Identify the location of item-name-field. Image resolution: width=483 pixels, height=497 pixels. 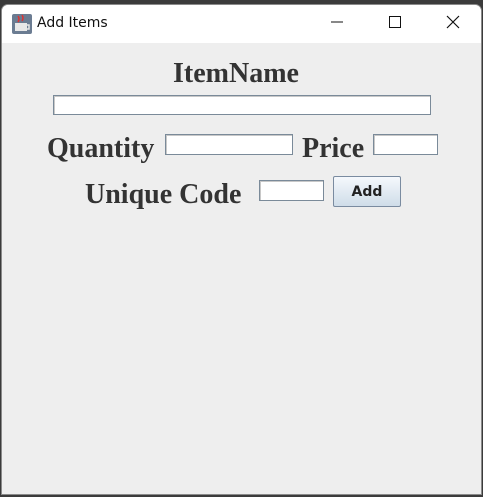
(242, 105).